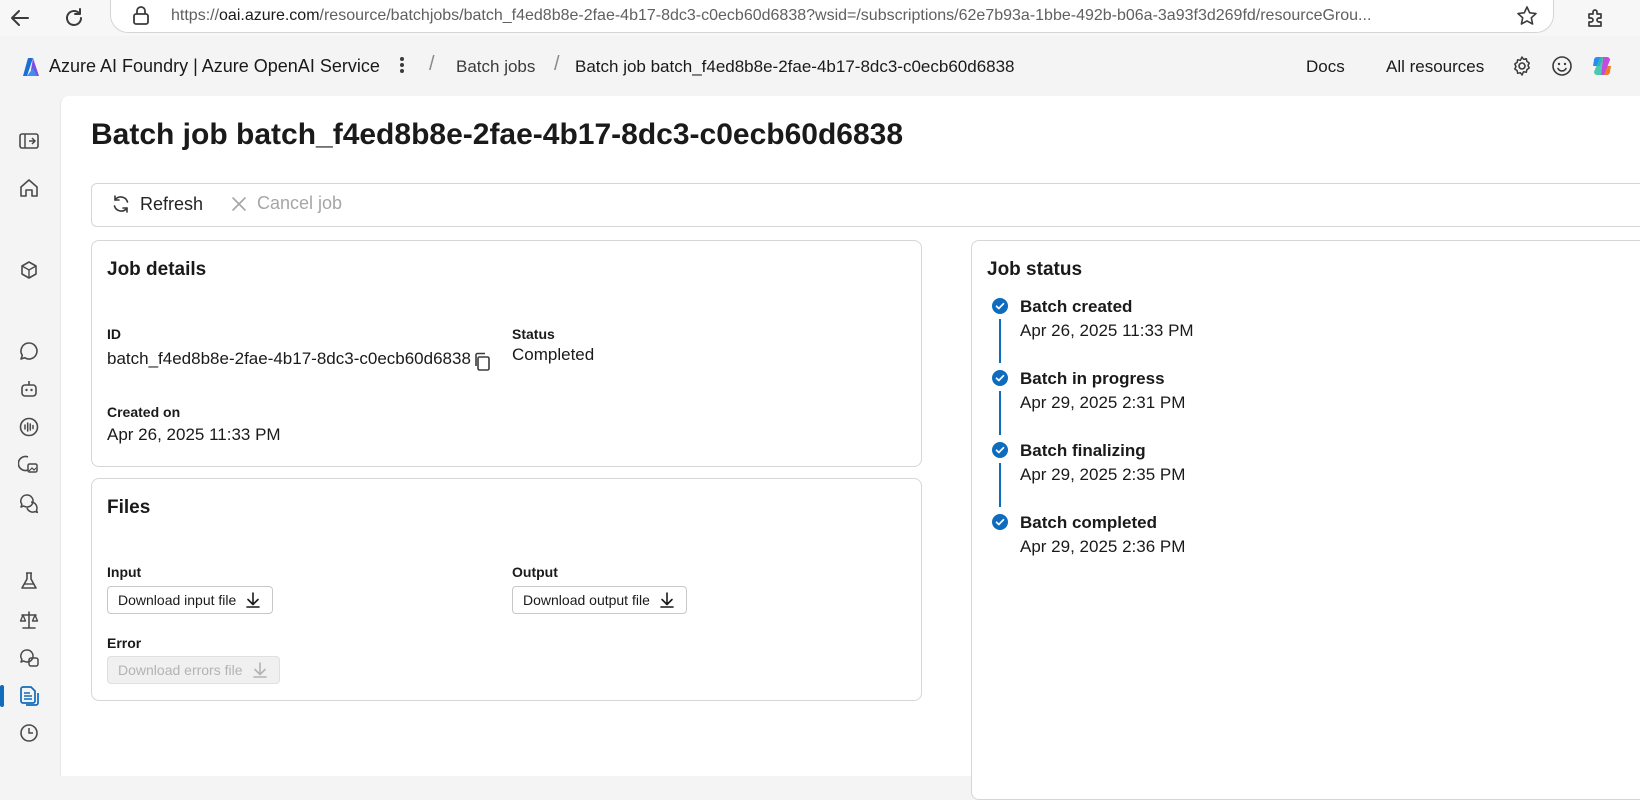 Image resolution: width=1640 pixels, height=800 pixels. I want to click on safety-scale-icon, so click(29, 620).